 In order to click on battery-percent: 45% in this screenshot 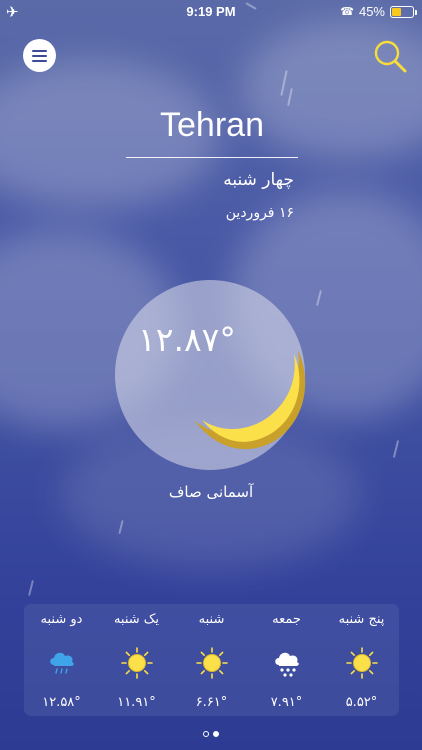, I will do `click(371, 11)`.